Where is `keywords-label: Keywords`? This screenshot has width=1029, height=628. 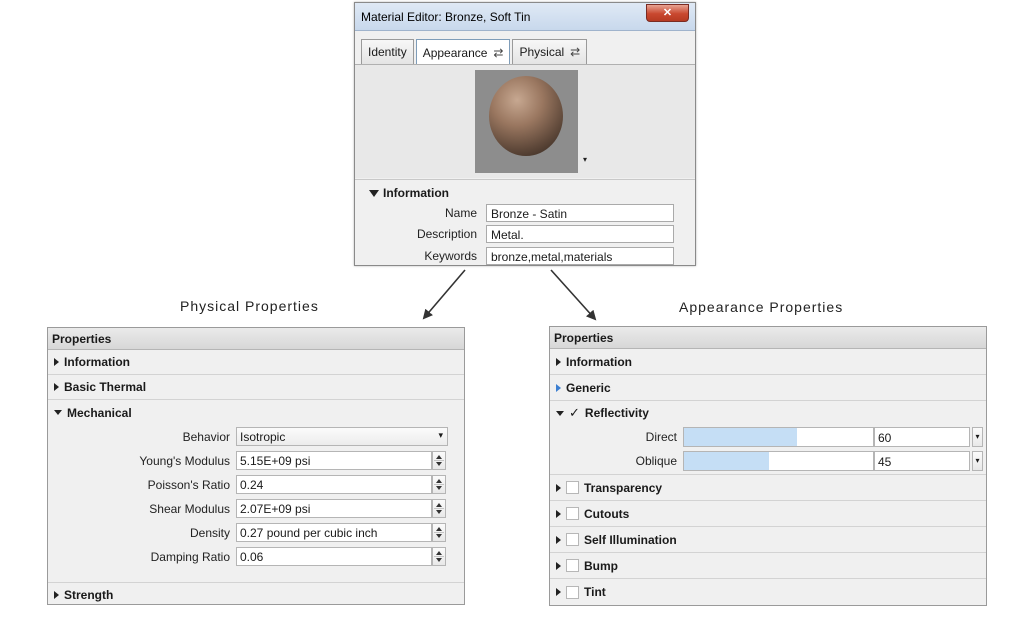 keywords-label: Keywords is located at coordinates (450, 256).